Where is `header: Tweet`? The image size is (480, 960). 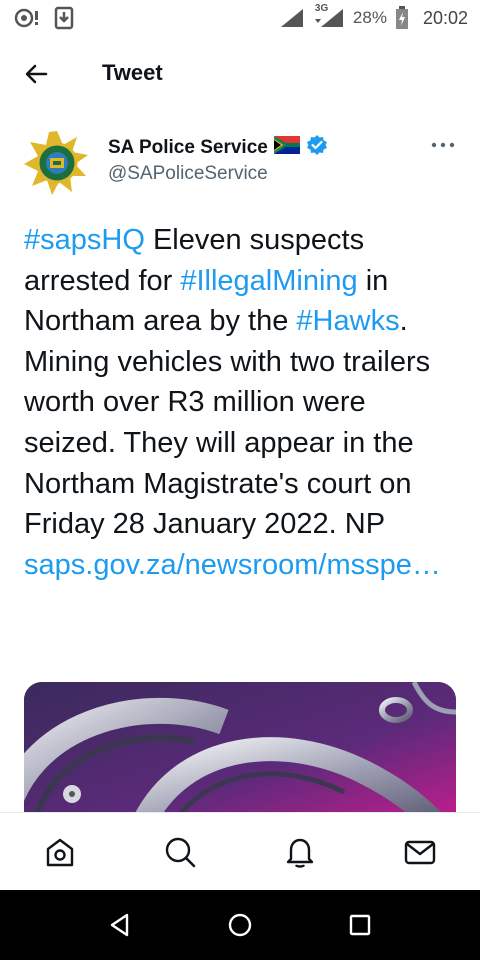 header: Tweet is located at coordinates (240, 74).